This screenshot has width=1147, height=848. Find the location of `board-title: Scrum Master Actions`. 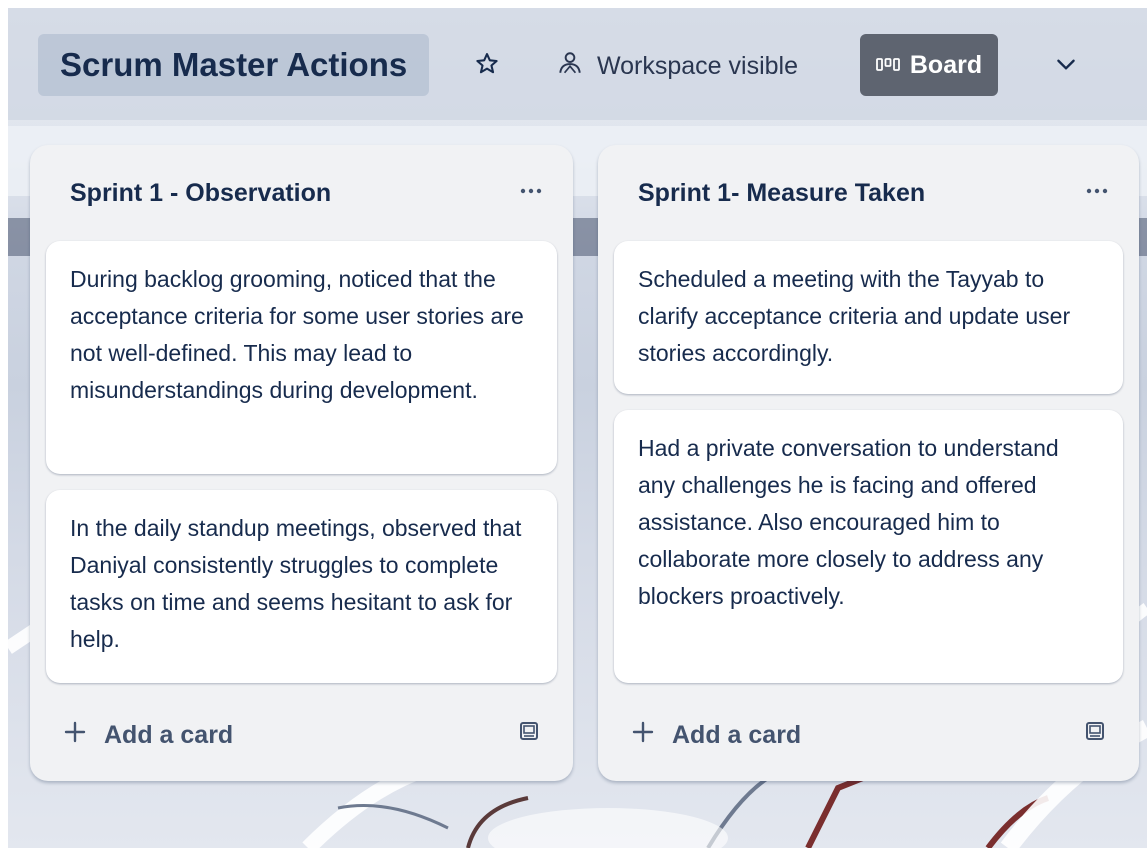

board-title: Scrum Master Actions is located at coordinates (234, 65).